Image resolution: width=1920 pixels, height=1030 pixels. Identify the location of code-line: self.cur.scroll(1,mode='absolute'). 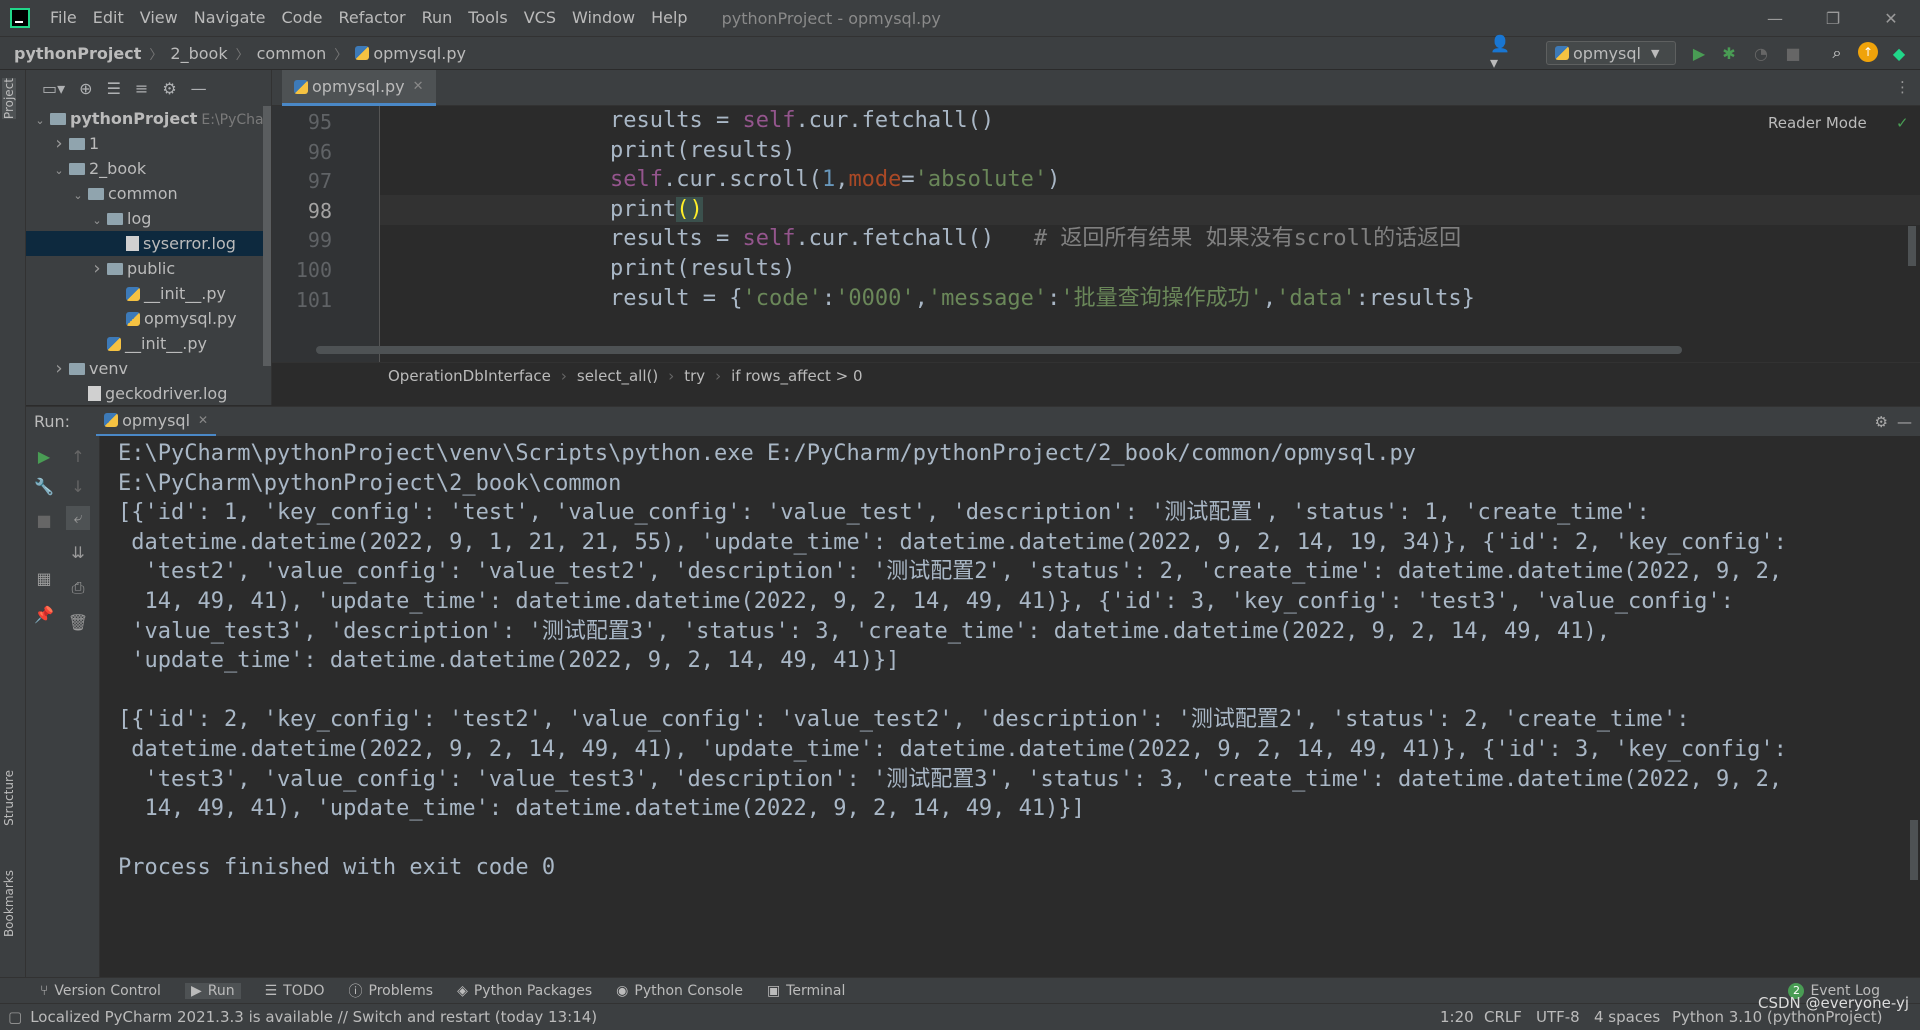
(835, 180).